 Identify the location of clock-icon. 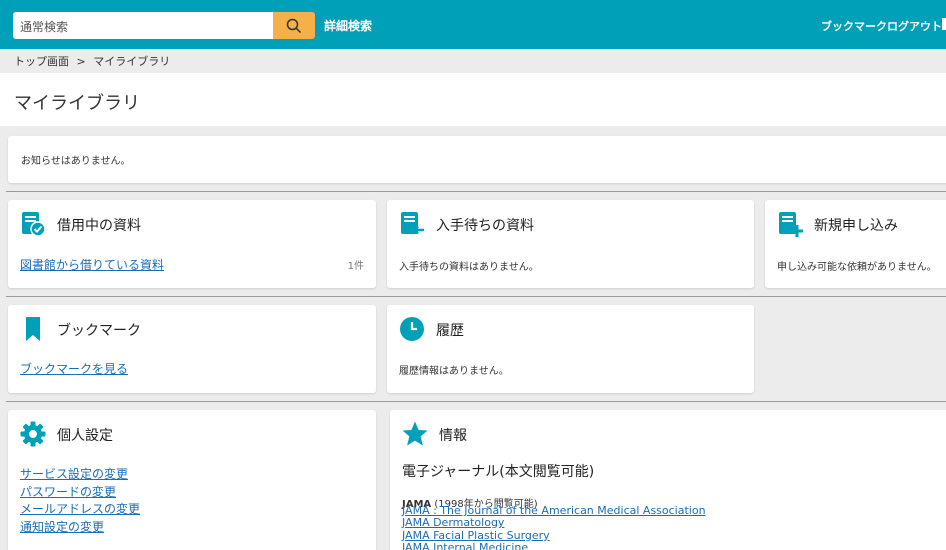
(412, 329).